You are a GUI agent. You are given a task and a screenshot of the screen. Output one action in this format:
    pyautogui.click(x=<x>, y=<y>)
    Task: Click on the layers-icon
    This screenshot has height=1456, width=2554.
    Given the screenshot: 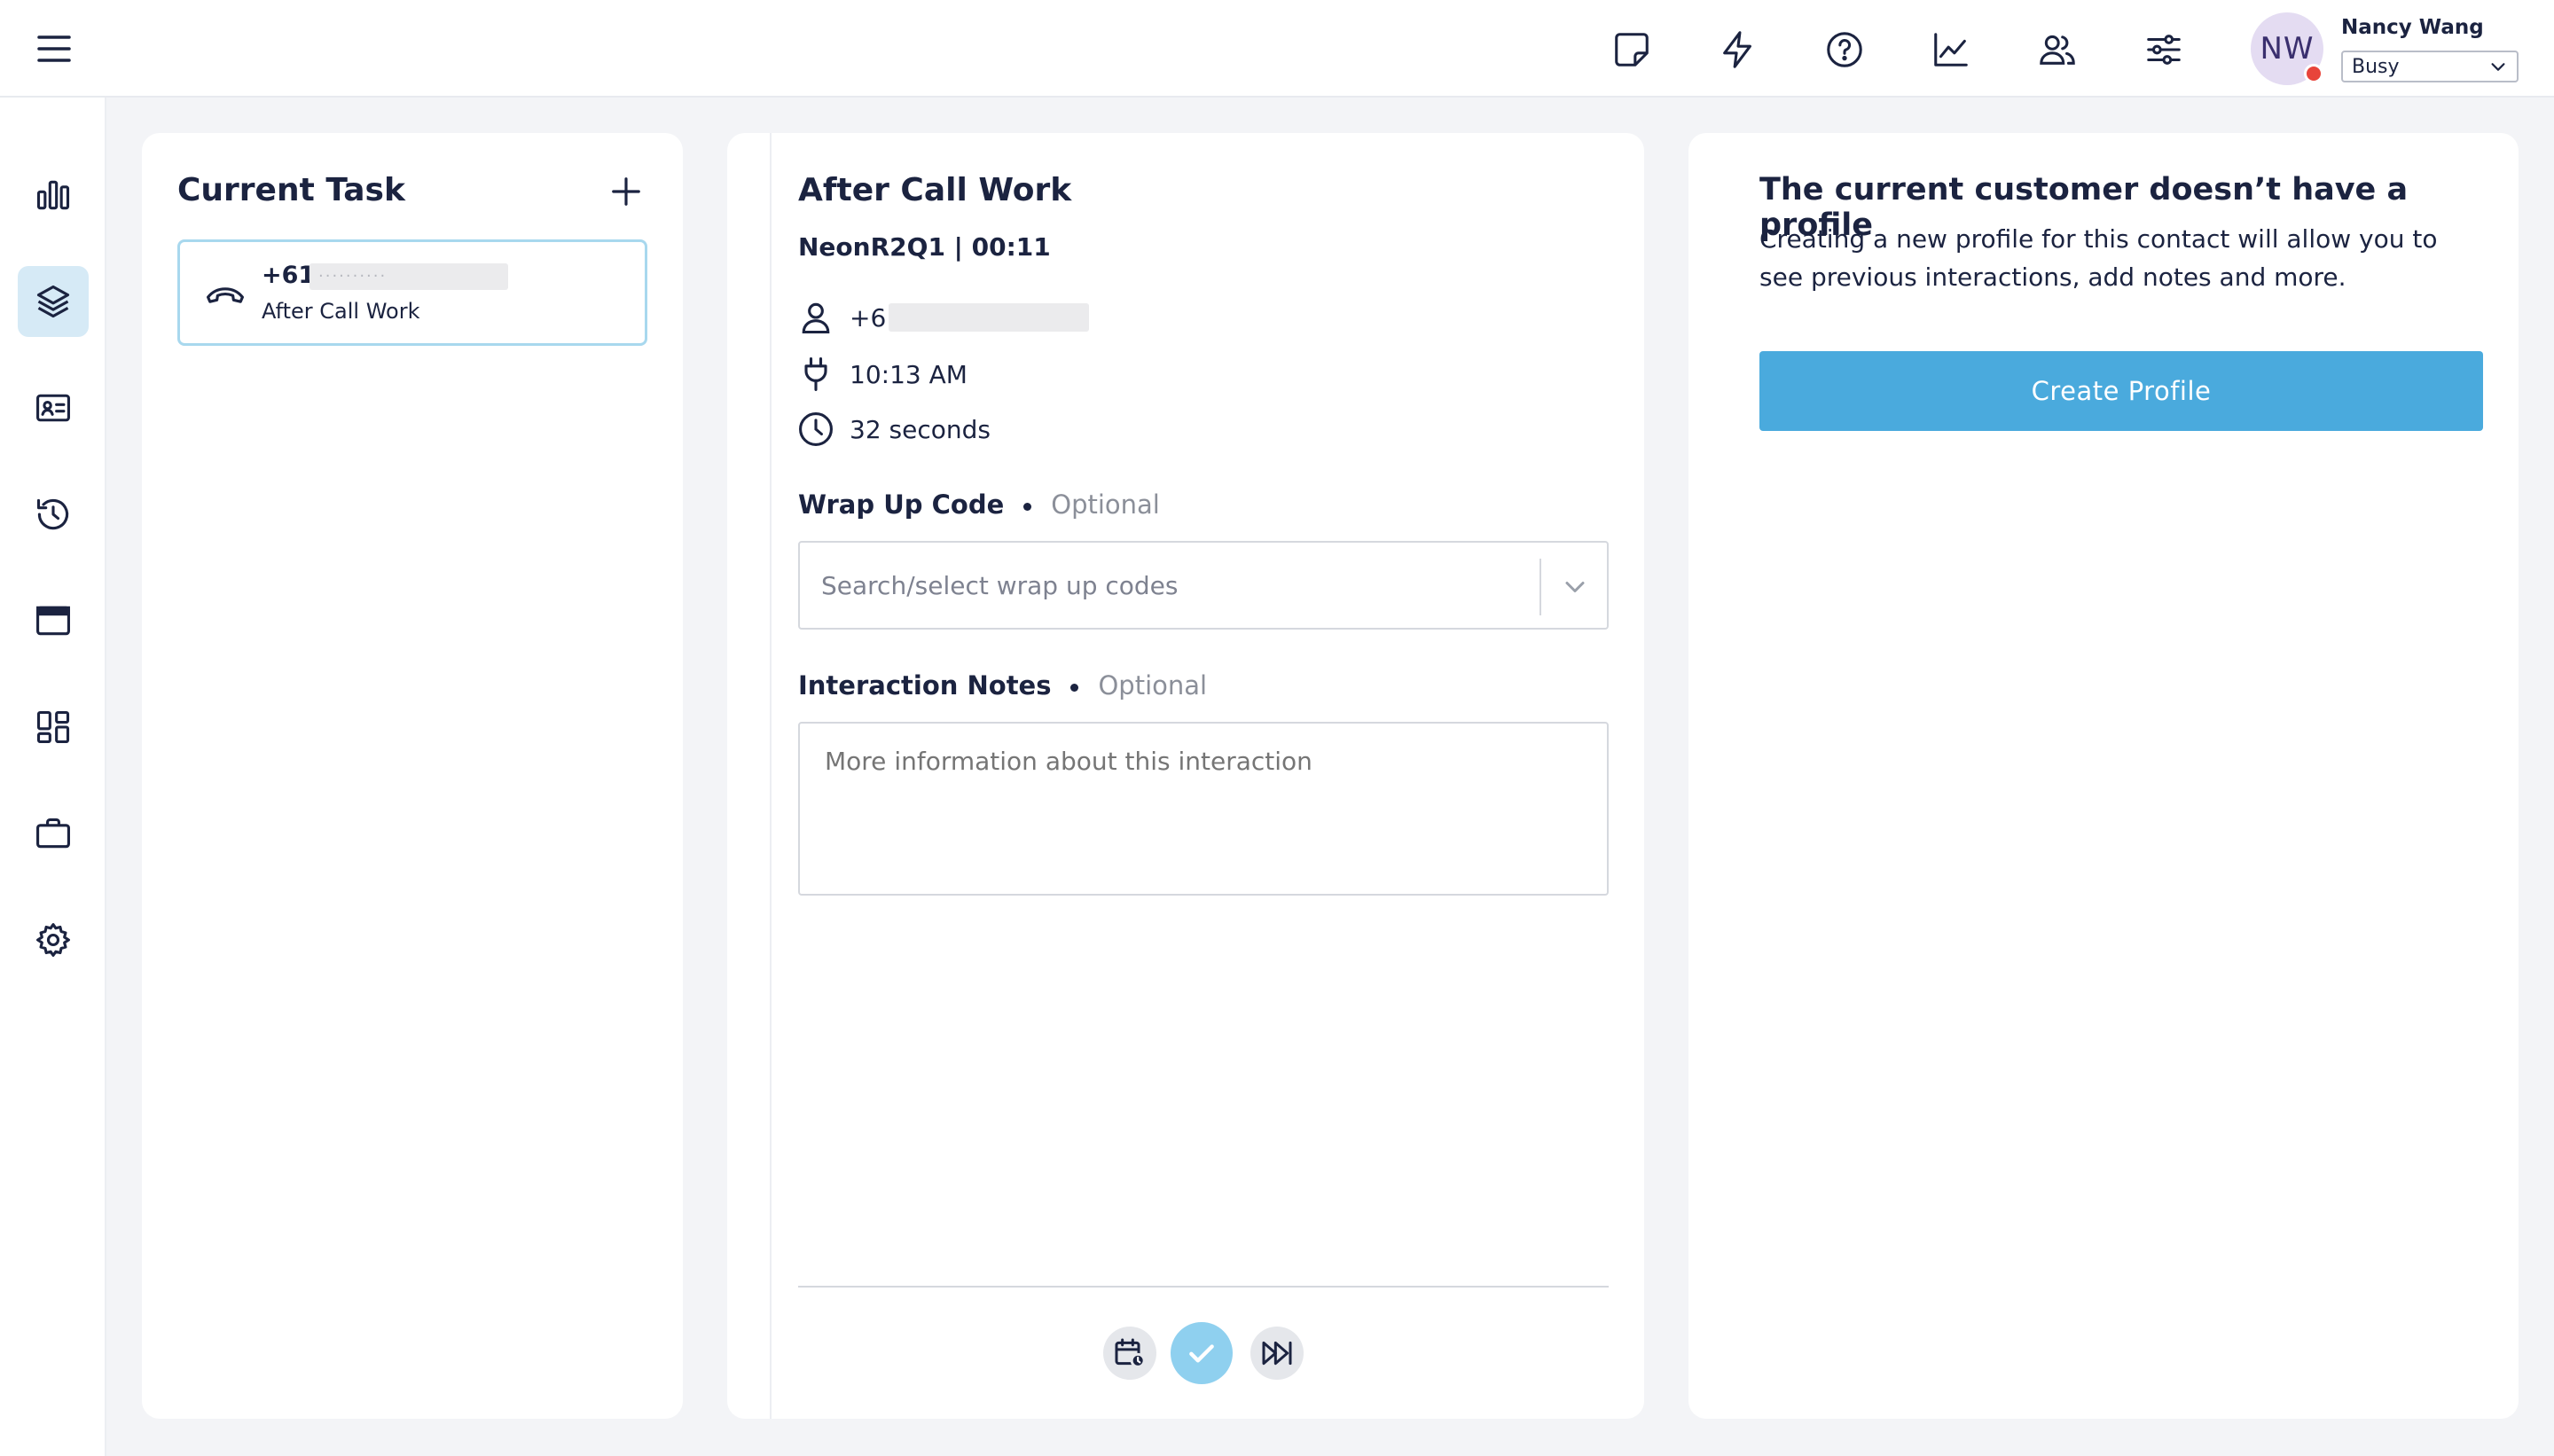 What is the action you would take?
    pyautogui.click(x=53, y=301)
    